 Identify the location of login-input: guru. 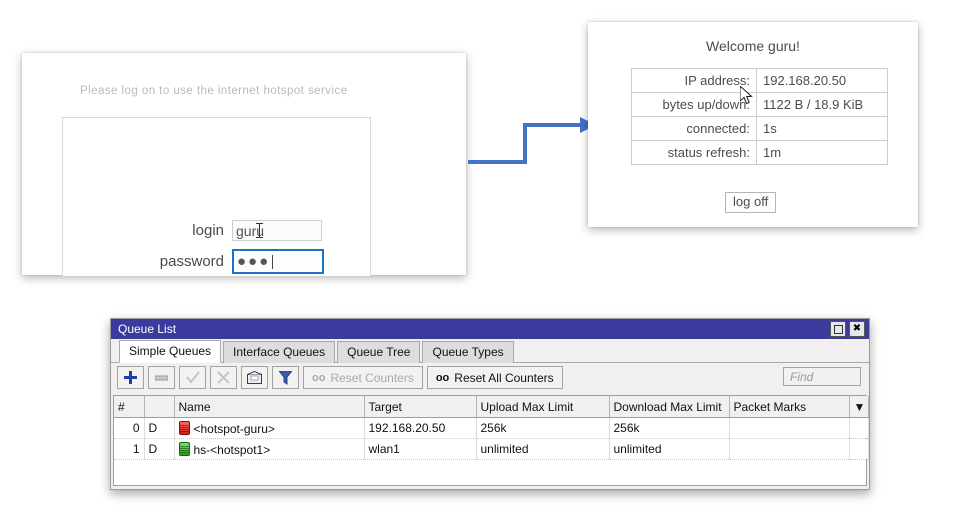
(277, 230).